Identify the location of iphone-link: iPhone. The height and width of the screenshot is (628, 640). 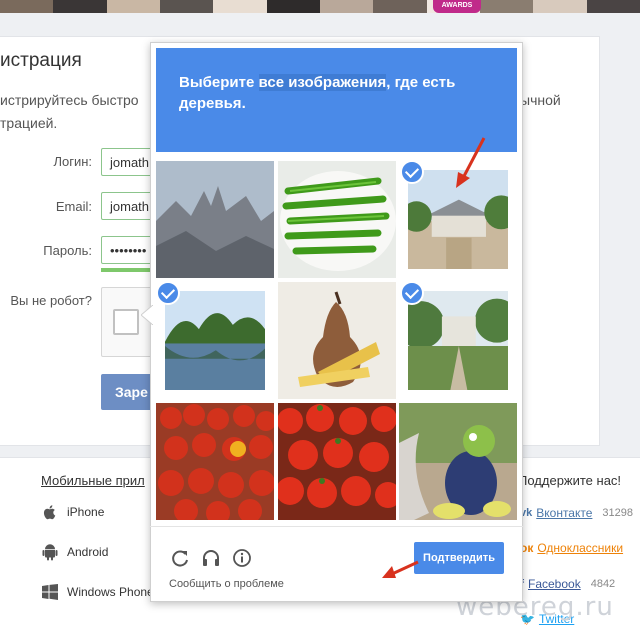
(72, 512).